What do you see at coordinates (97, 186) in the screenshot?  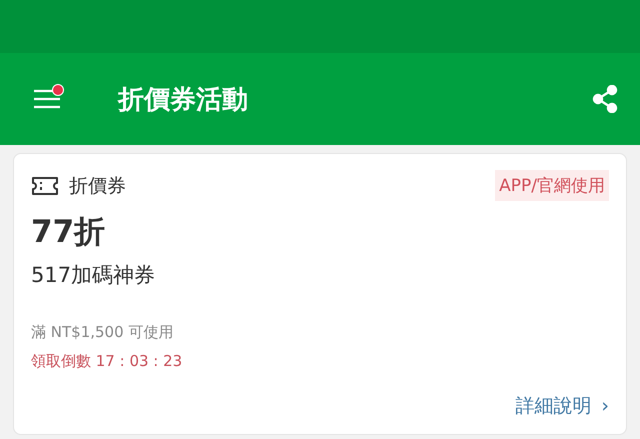 I see `coupon-type: 折價券` at bounding box center [97, 186].